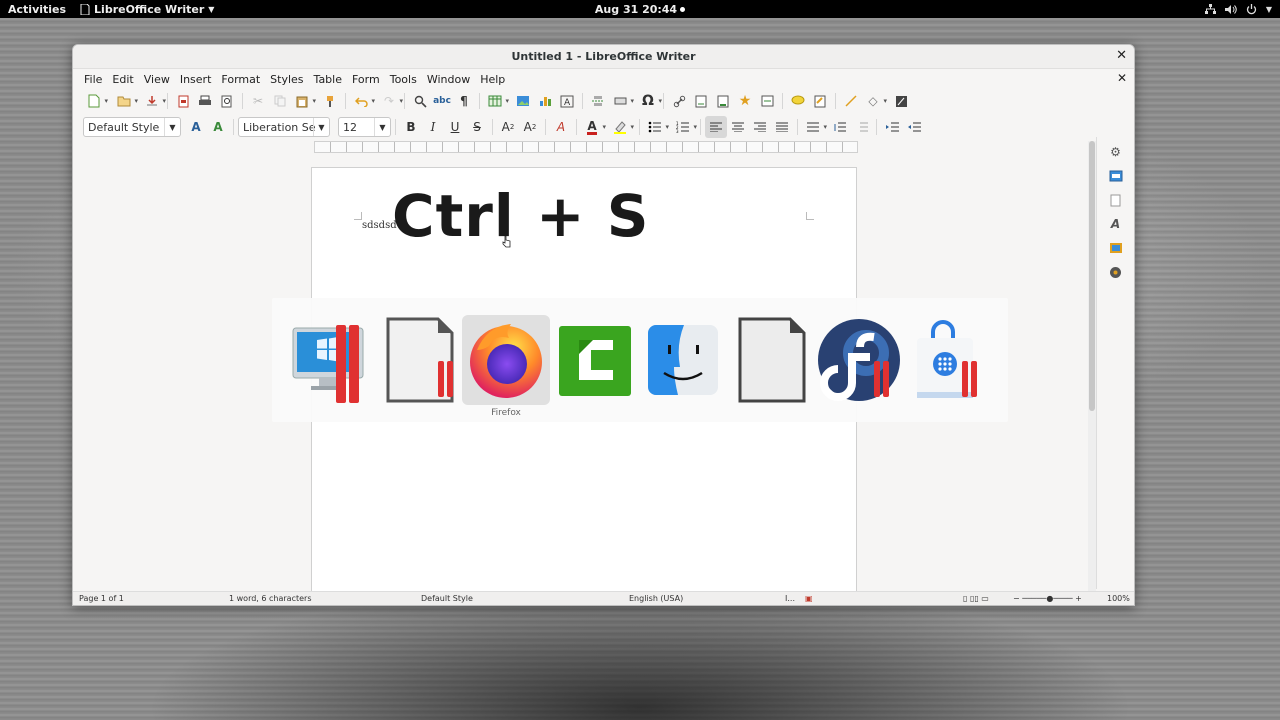  Describe the element at coordinates (420, 101) in the screenshot. I see `find-replace-icon` at that location.